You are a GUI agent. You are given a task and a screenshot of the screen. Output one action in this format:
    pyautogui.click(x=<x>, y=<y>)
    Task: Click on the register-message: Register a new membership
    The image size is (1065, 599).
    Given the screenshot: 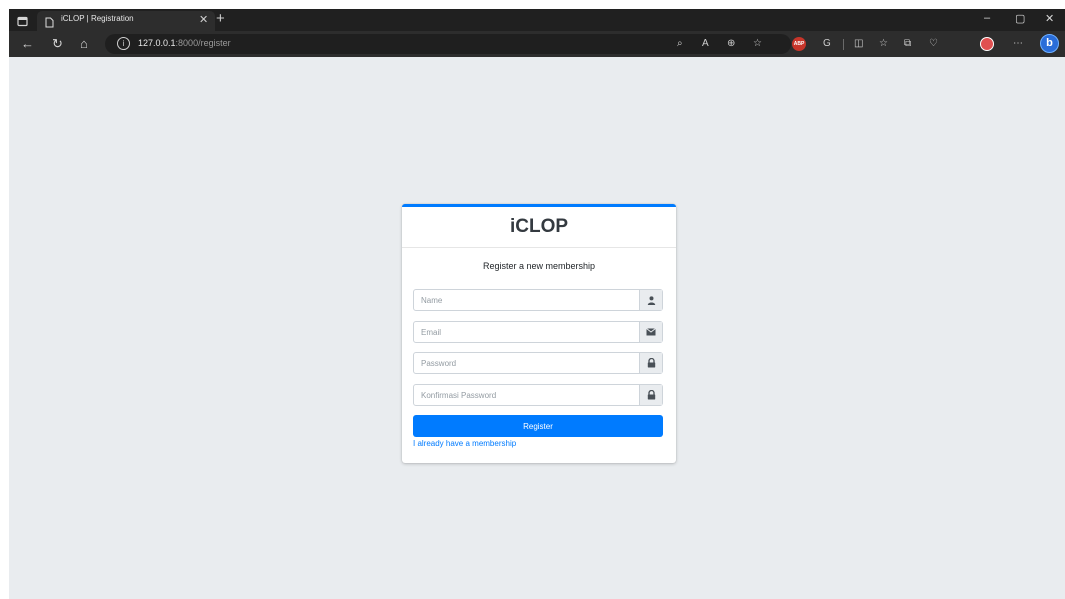 What is the action you would take?
    pyautogui.click(x=539, y=266)
    